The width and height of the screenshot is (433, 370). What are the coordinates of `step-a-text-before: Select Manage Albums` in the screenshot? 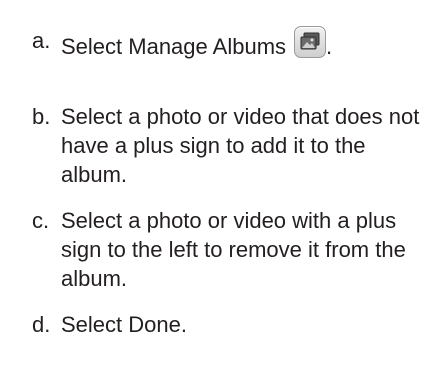 It's located at (174, 46).